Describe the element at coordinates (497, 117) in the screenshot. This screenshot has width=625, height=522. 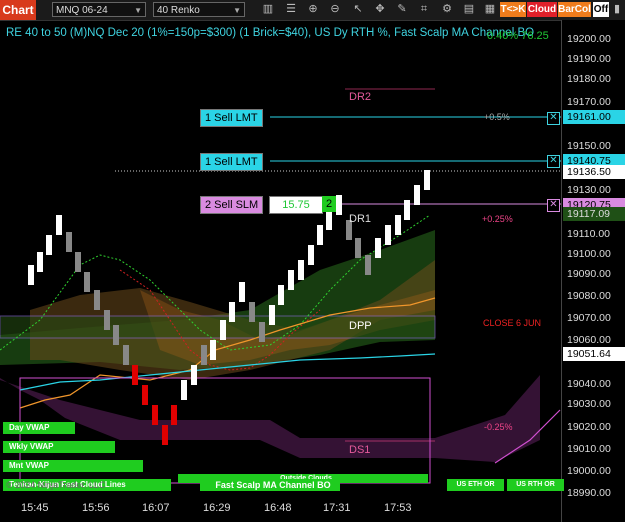
I see `plus-half-pct-label: +0.5%` at that location.